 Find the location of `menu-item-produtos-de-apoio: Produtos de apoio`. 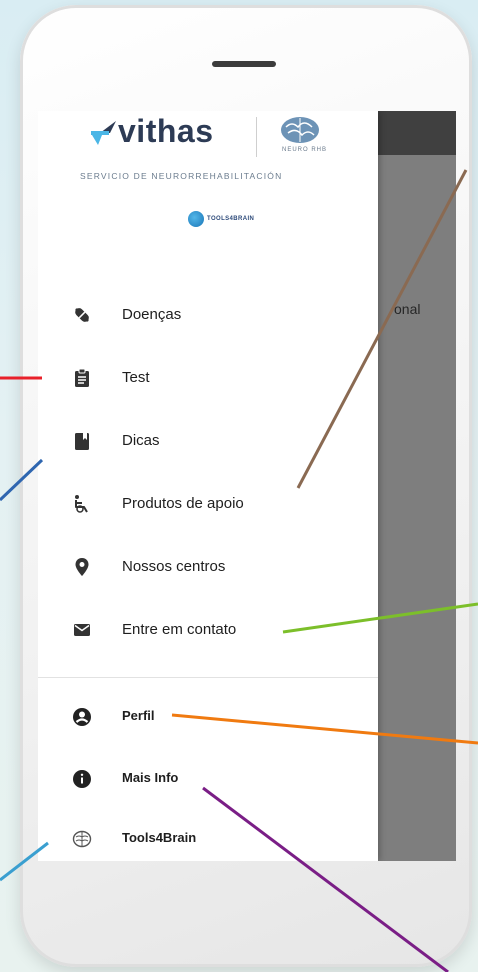

menu-item-produtos-de-apoio: Produtos de apoio is located at coordinates (208, 505).